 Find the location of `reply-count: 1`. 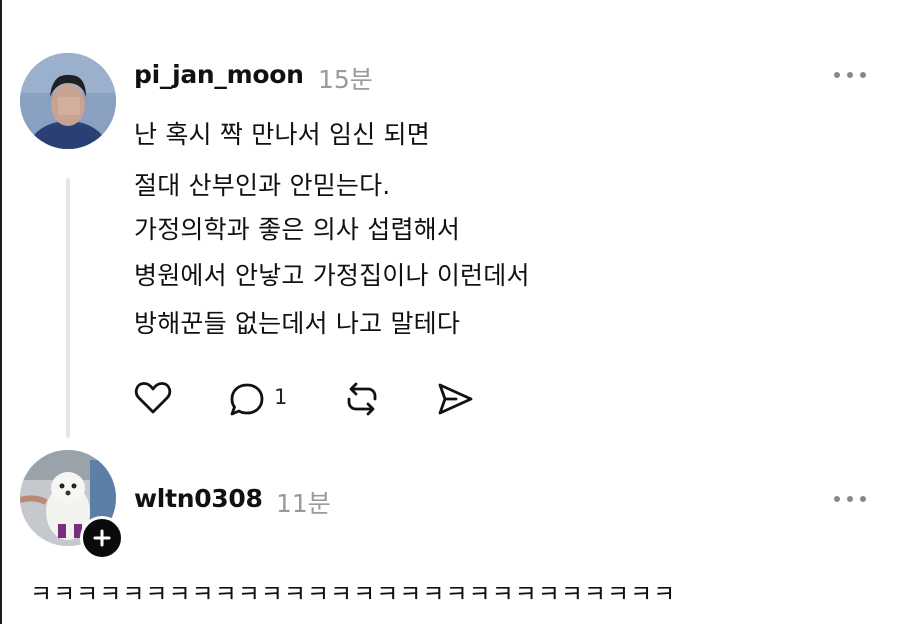

reply-count: 1 is located at coordinates (281, 397).